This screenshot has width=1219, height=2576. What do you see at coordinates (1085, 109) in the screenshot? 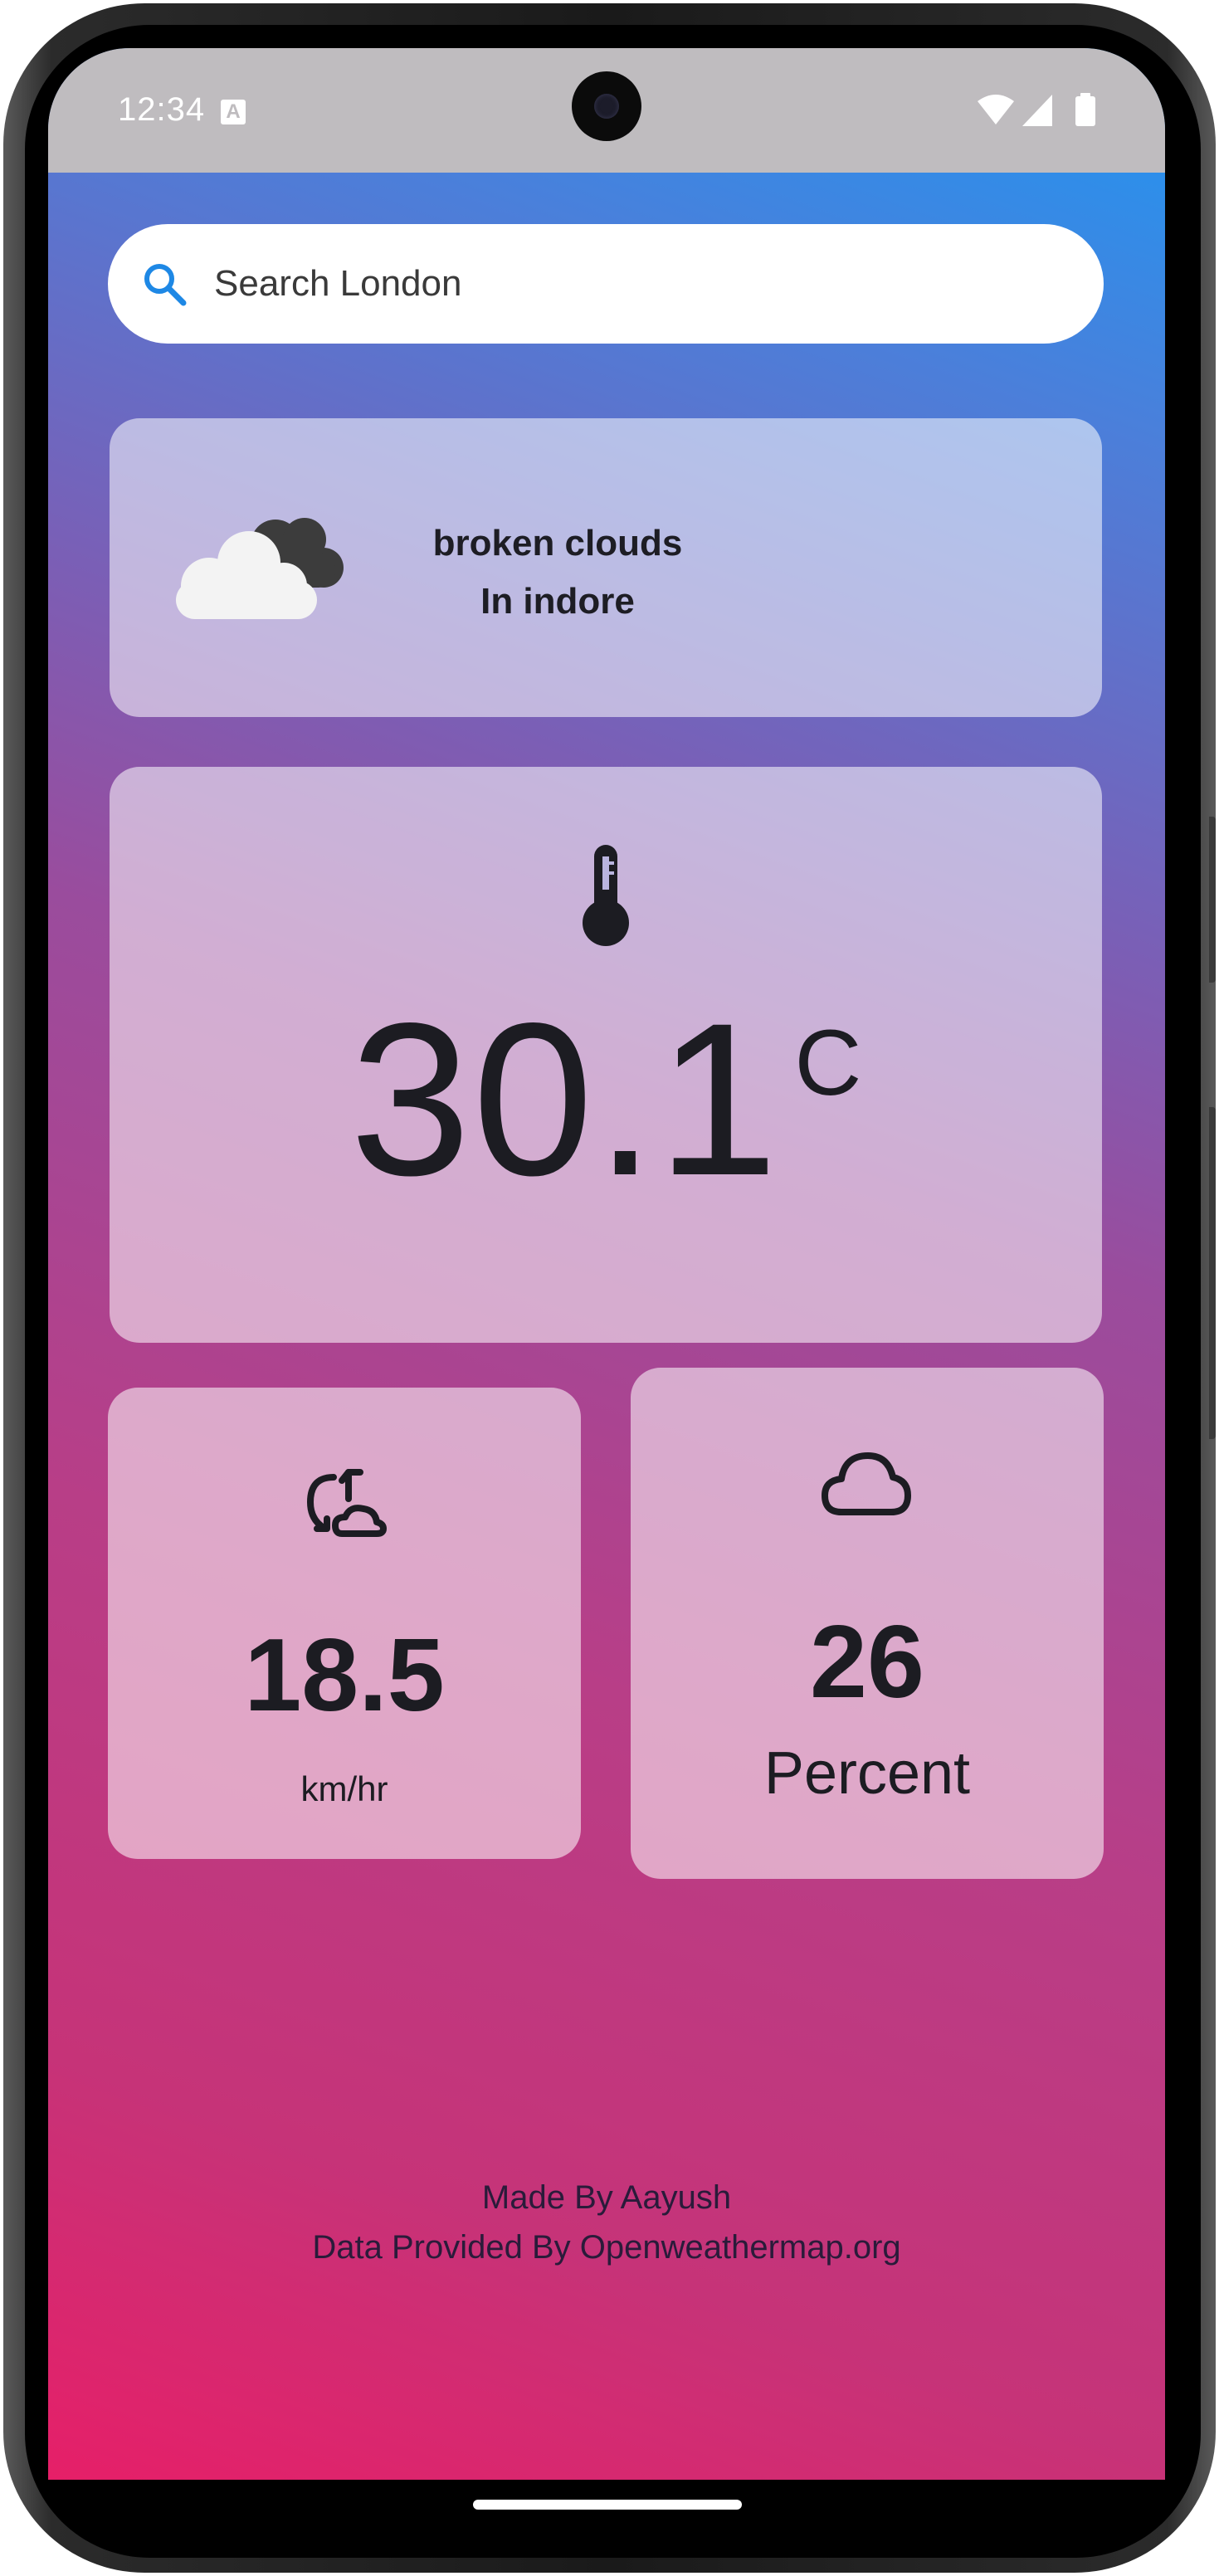
I see `battery-icon` at bounding box center [1085, 109].